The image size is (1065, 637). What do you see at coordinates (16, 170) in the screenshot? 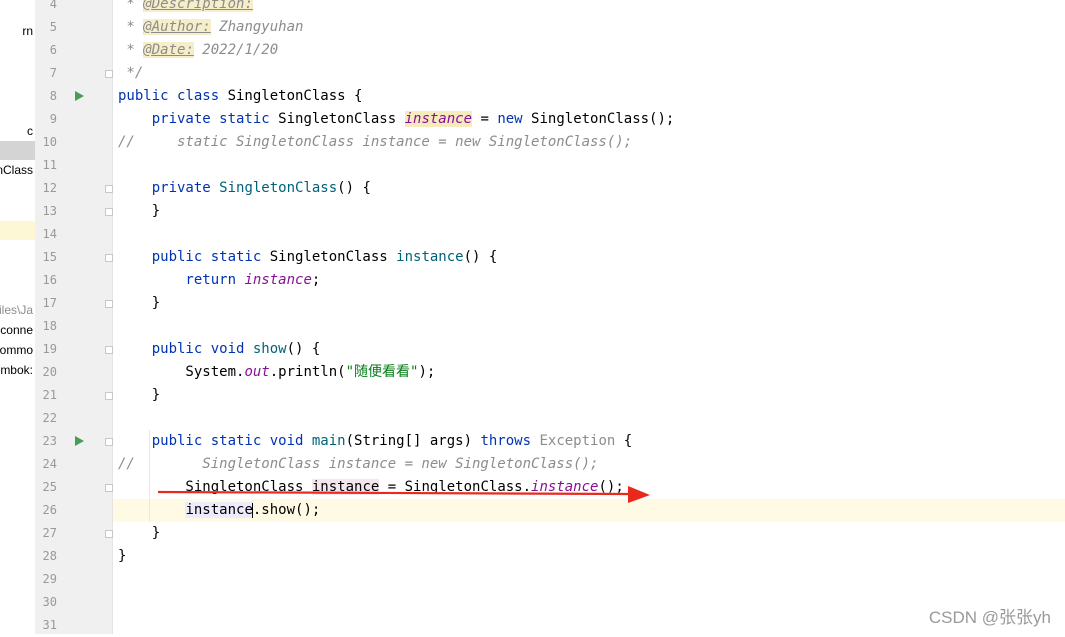
I see `project-tree-item: nClass` at bounding box center [16, 170].